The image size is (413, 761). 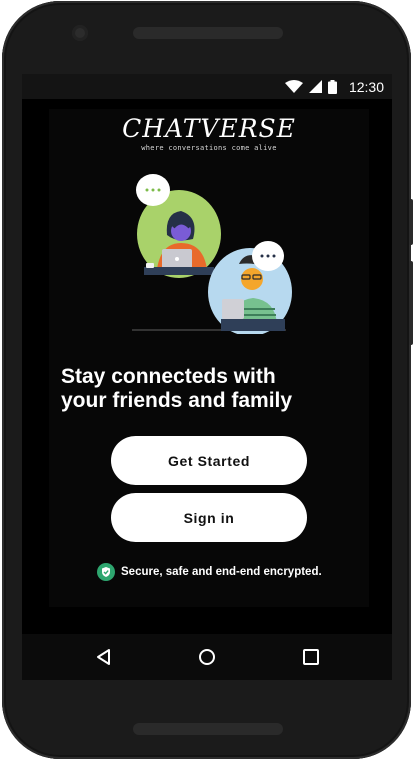 I want to click on app-logo: CHATVERSE, so click(x=209, y=128).